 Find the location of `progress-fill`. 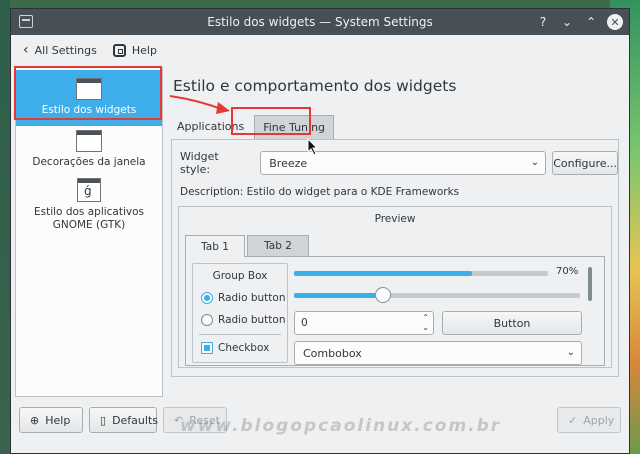

progress-fill is located at coordinates (383, 273).